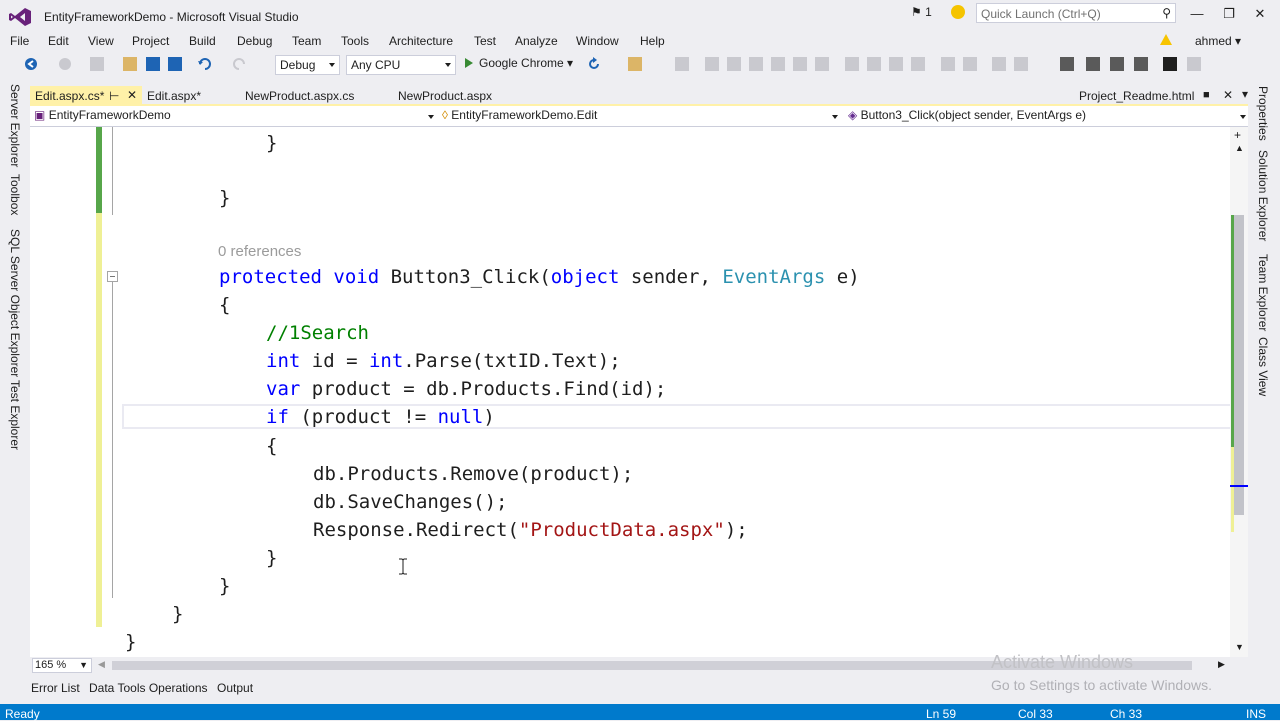 This screenshot has width=1280, height=721. Describe the element at coordinates (15, 303) in the screenshot. I see `tab-sql-server-object-explorer: SQL Server Object Explorer` at that location.